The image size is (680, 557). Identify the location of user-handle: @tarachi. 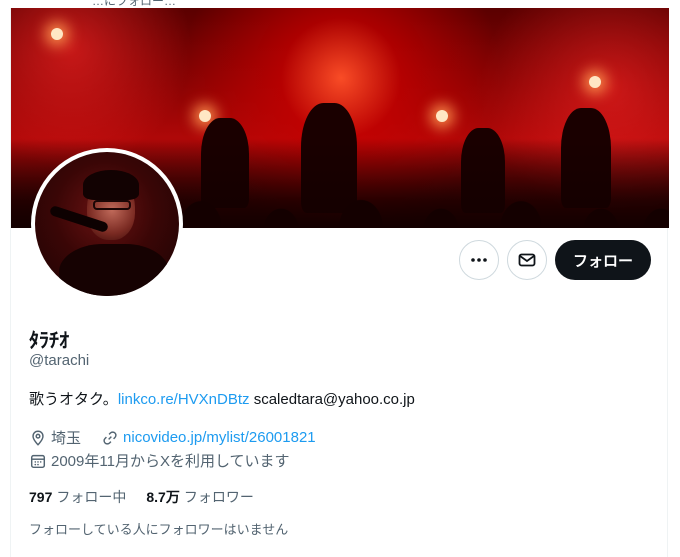
(59, 360).